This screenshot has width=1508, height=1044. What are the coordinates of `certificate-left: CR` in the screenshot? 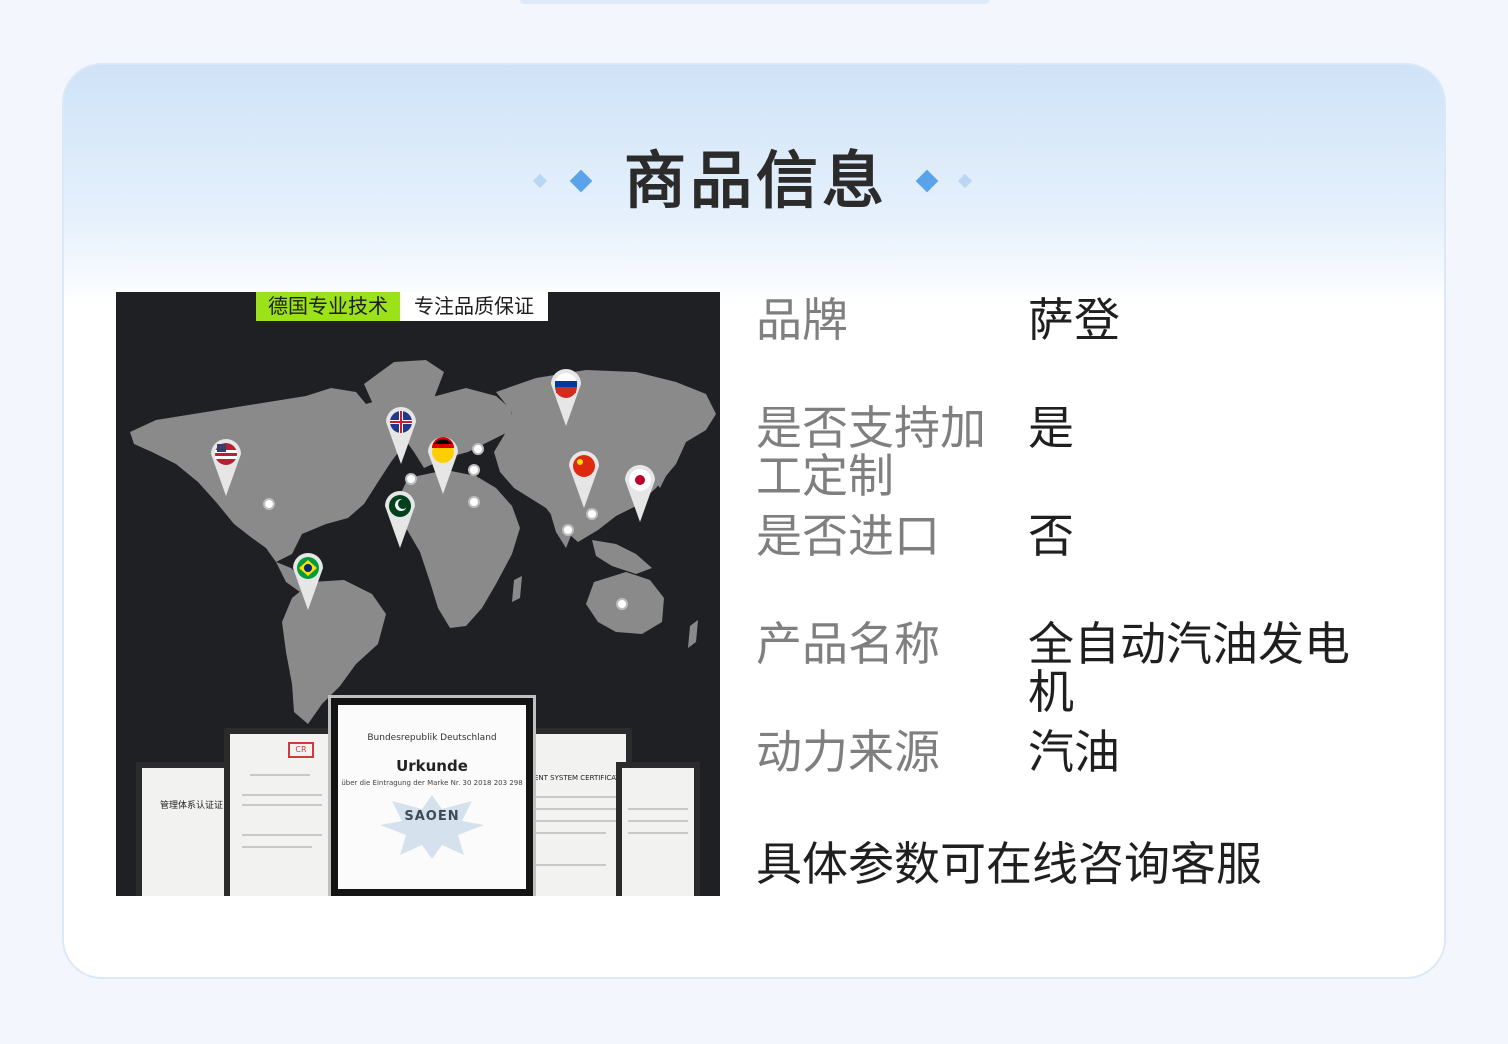 It's located at (280, 812).